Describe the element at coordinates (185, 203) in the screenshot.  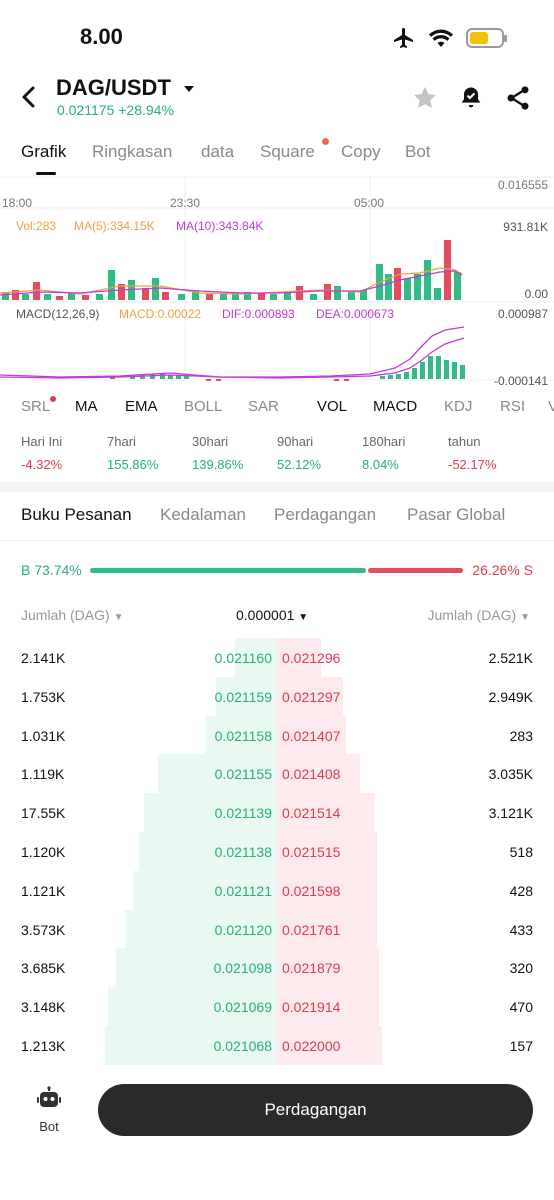
I see `time-label-2: 23:30` at that location.